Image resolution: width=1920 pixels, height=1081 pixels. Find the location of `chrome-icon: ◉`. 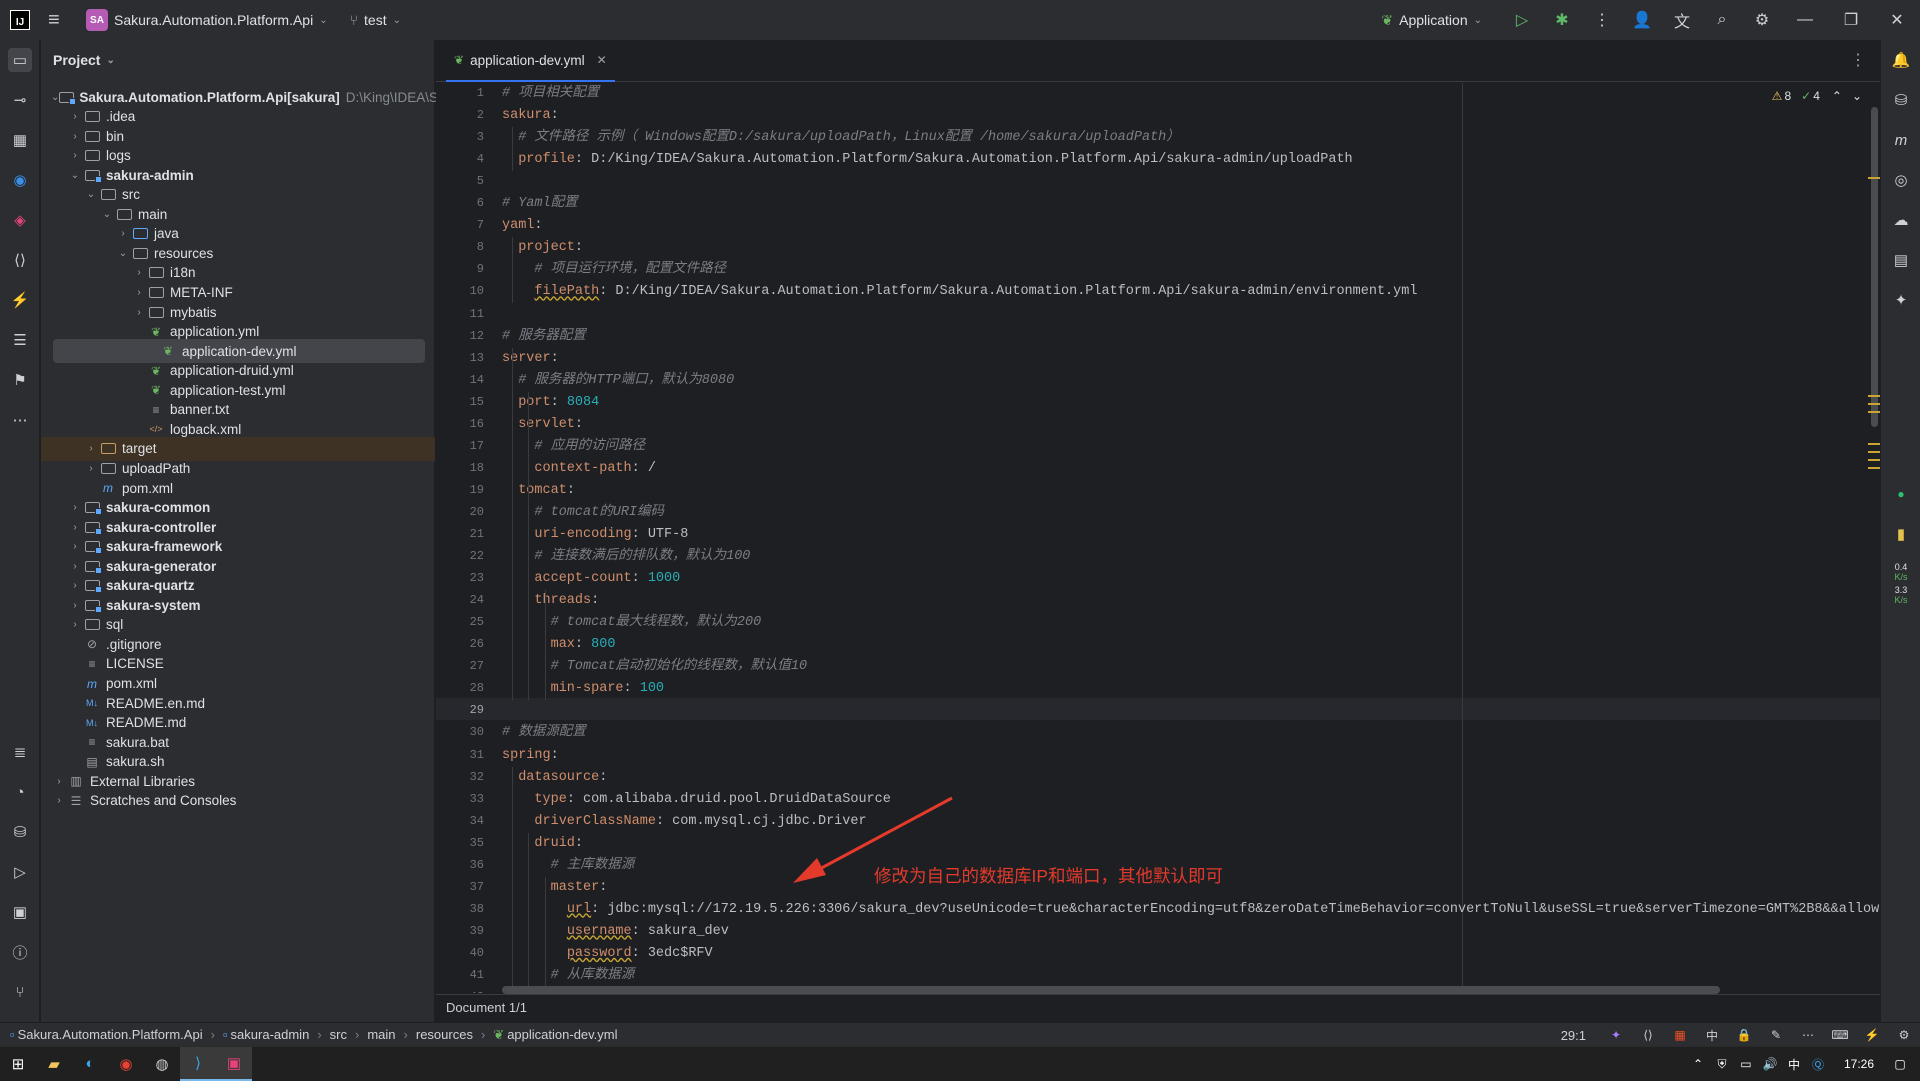

chrome-icon: ◉ is located at coordinates (126, 1064).